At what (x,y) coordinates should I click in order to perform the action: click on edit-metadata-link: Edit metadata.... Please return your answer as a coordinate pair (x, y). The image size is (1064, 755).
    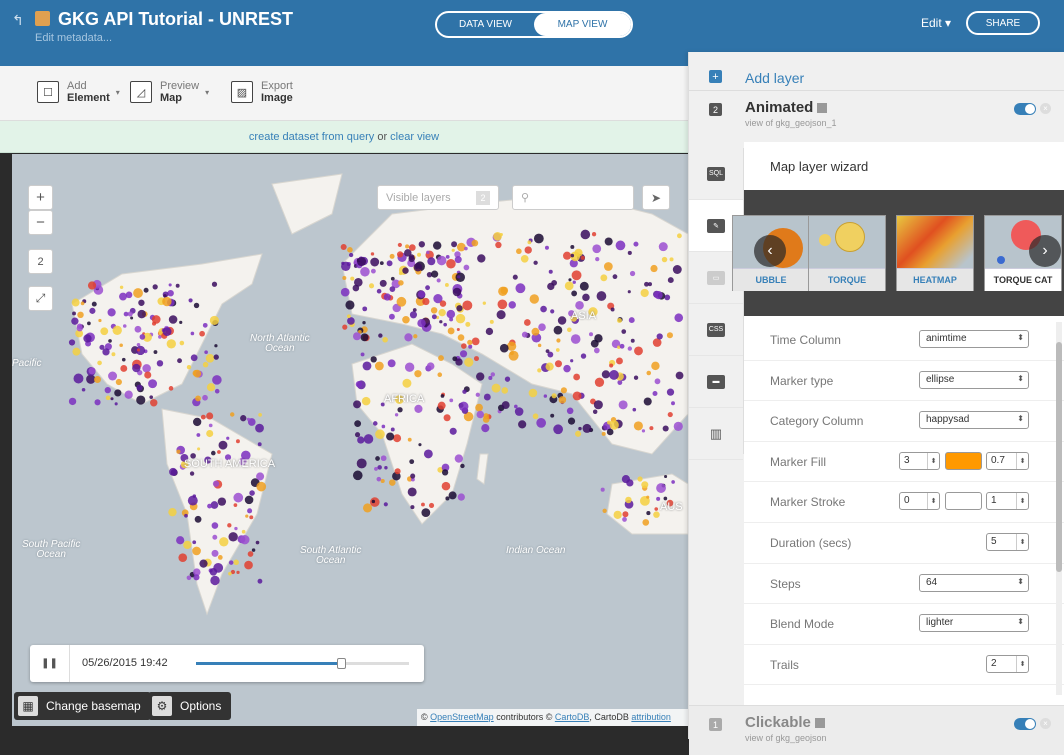
    Looking at the image, I should click on (73, 38).